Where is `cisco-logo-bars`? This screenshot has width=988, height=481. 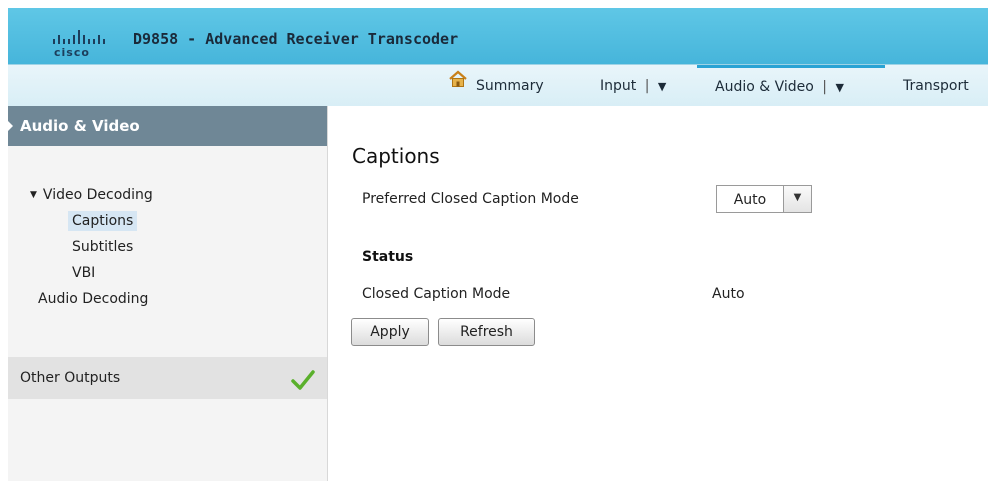 cisco-logo-bars is located at coordinates (88, 37).